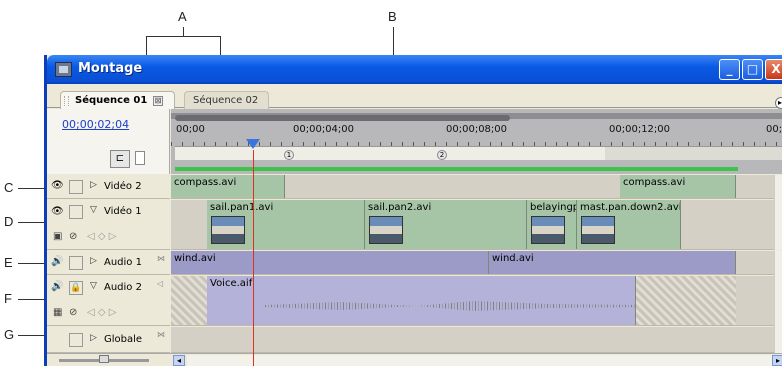 The width and height of the screenshot is (782, 366). What do you see at coordinates (108, 225) in the screenshot?
I see `track-header-video-1: 👁 ▽ Vidéo 1 ▣ ⊘ ◁ ◇ ▷` at bounding box center [108, 225].